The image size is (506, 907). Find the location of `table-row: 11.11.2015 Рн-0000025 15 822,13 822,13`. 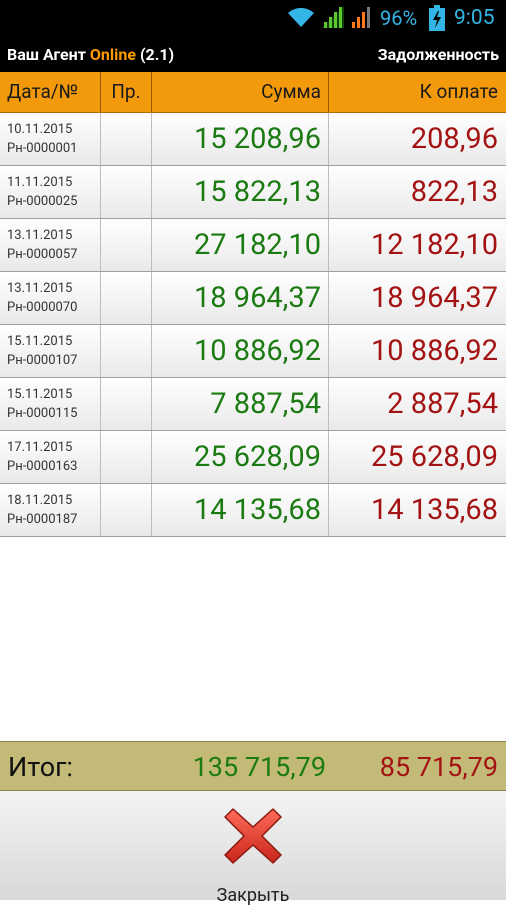

table-row: 11.11.2015 Рн-0000025 15 822,13 822,13 is located at coordinates (253, 192).